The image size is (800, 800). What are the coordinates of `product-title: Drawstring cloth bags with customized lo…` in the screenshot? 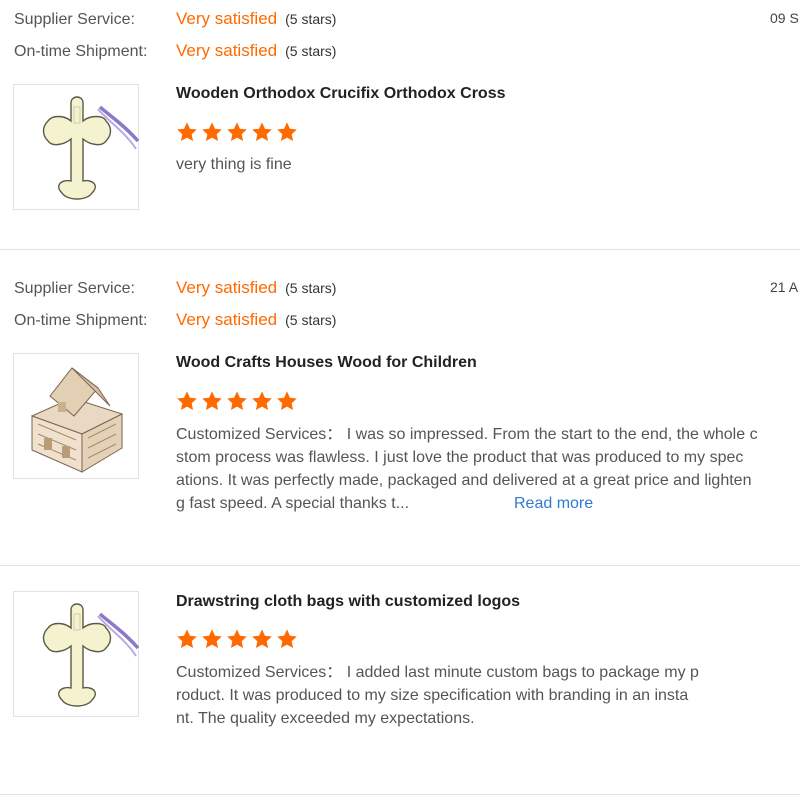 It's located at (348, 602).